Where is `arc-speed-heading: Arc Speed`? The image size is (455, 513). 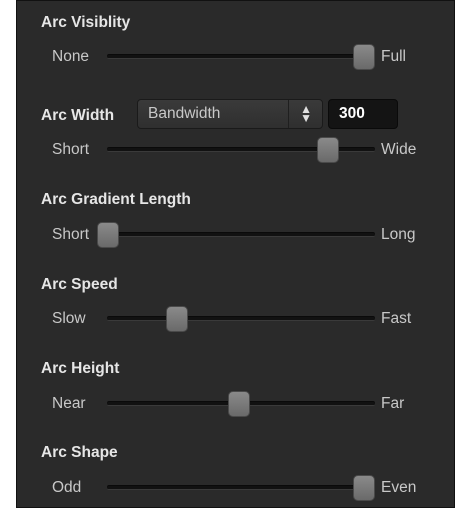
arc-speed-heading: Arc Speed is located at coordinates (79, 284).